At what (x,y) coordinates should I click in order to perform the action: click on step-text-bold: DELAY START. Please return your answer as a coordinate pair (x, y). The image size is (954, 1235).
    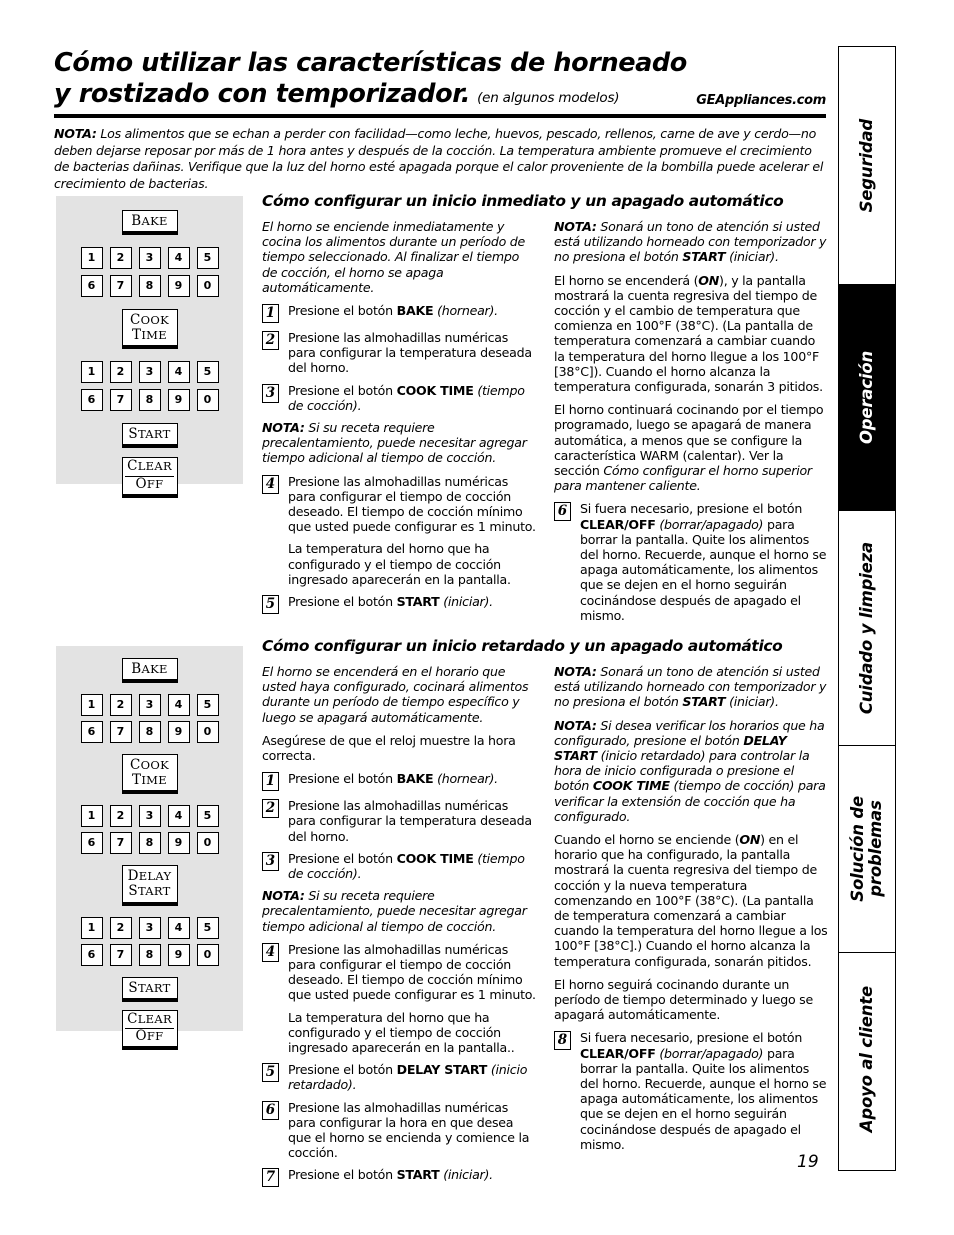
    Looking at the image, I should click on (442, 1070).